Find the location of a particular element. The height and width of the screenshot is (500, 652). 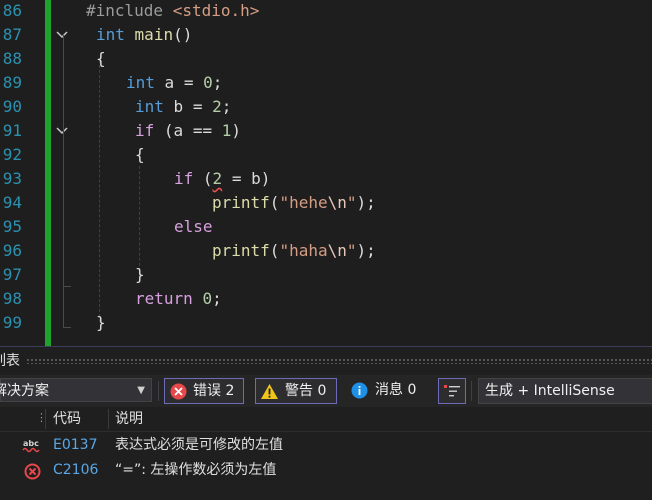

code-line-86: #include <stdio.h> is located at coordinates (173, 10).